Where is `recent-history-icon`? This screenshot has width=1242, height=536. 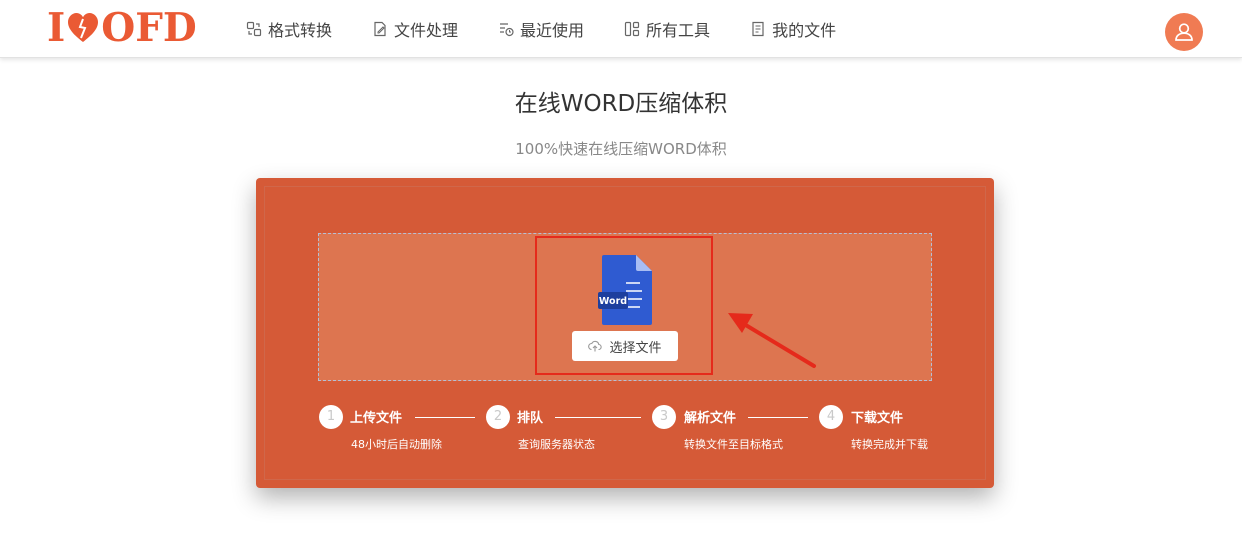 recent-history-icon is located at coordinates (507, 29).